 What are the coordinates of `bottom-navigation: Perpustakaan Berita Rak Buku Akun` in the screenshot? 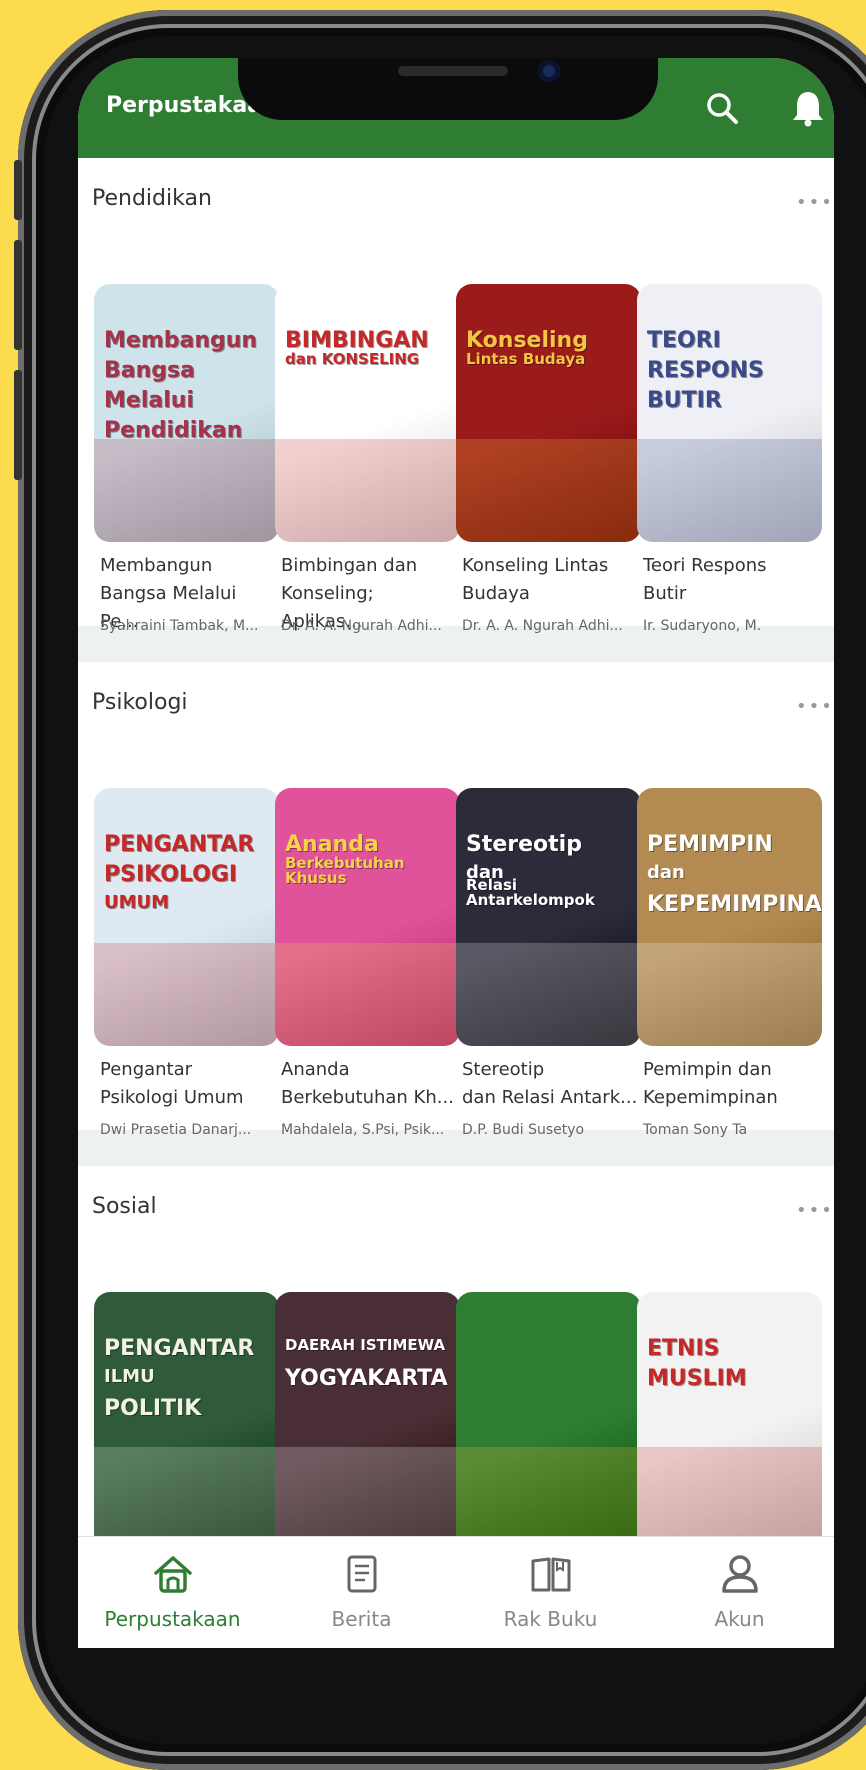 It's located at (456, 1592).